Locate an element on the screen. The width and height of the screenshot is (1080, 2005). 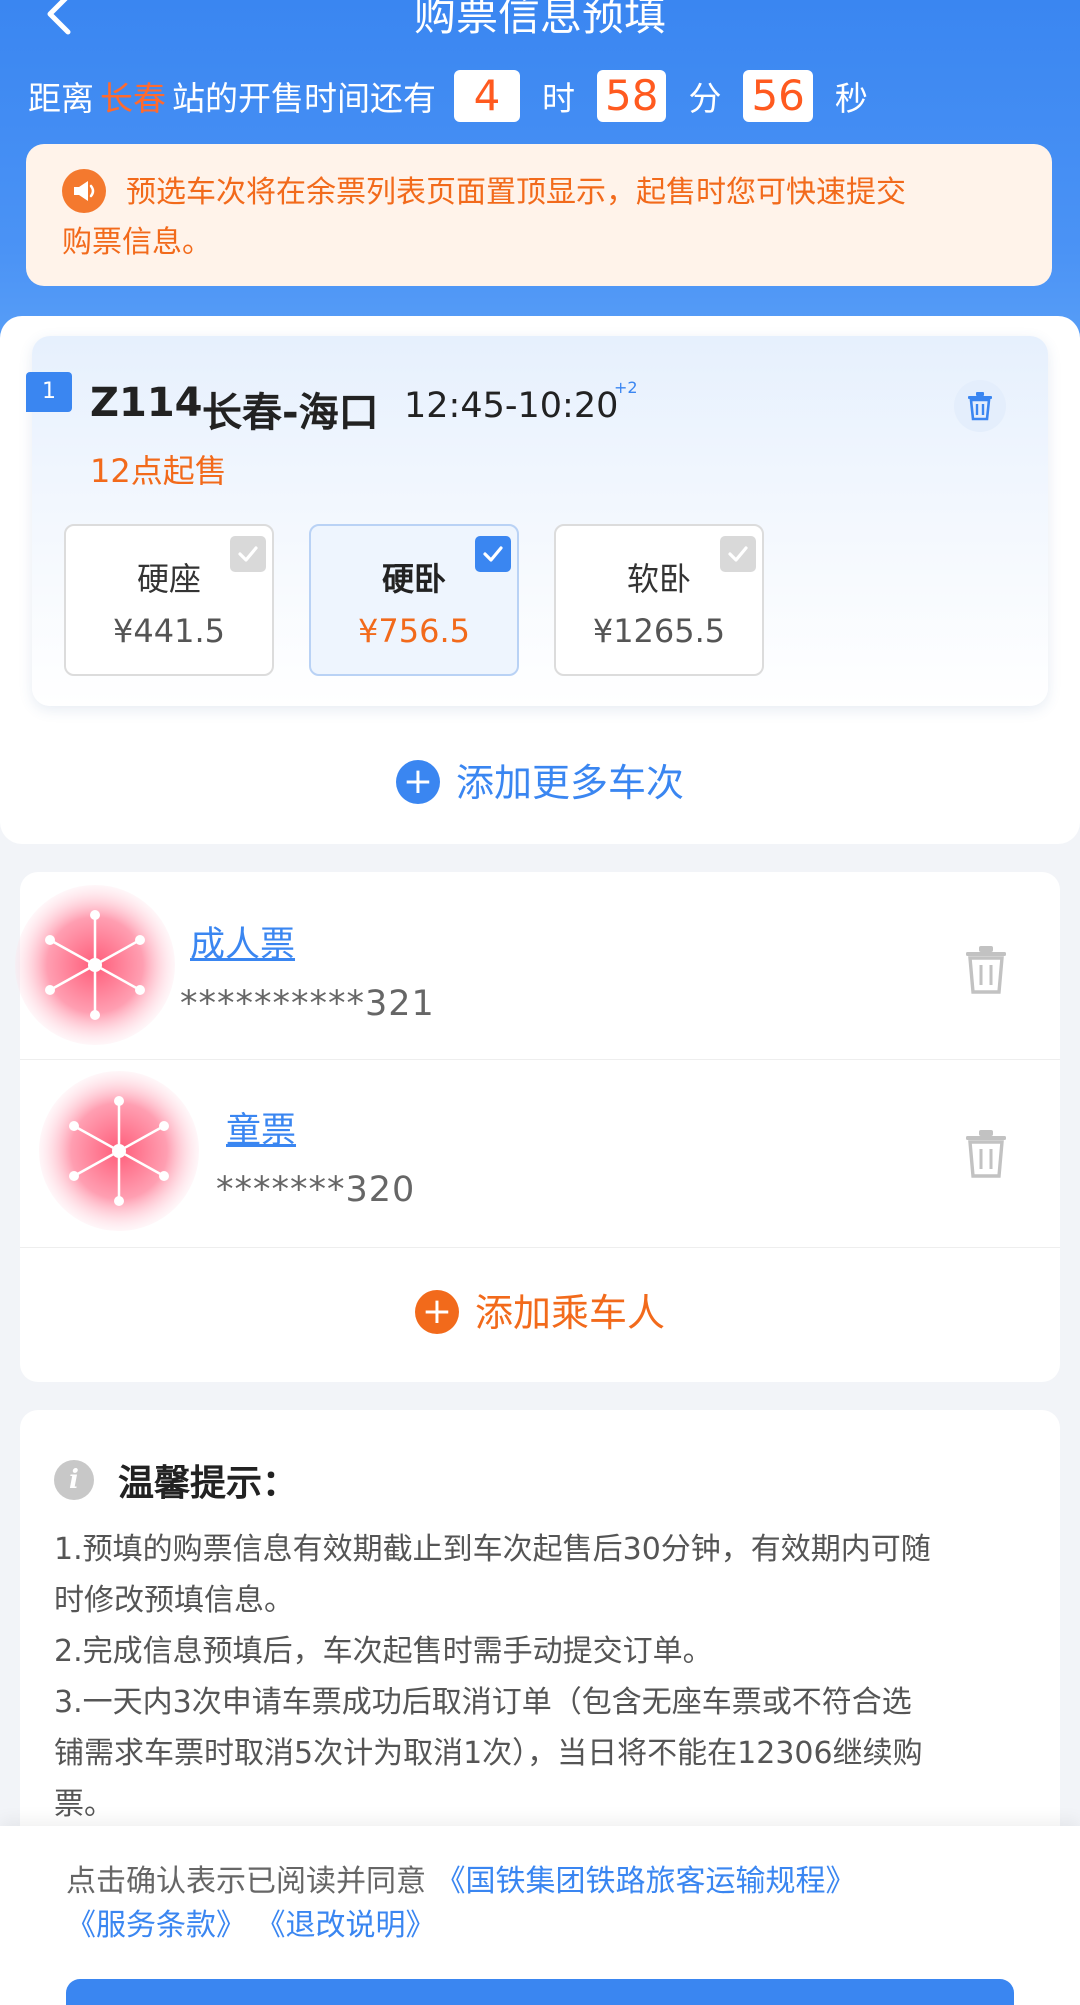
add-passenger-button: + 添加乘车人 is located at coordinates (540, 1310).